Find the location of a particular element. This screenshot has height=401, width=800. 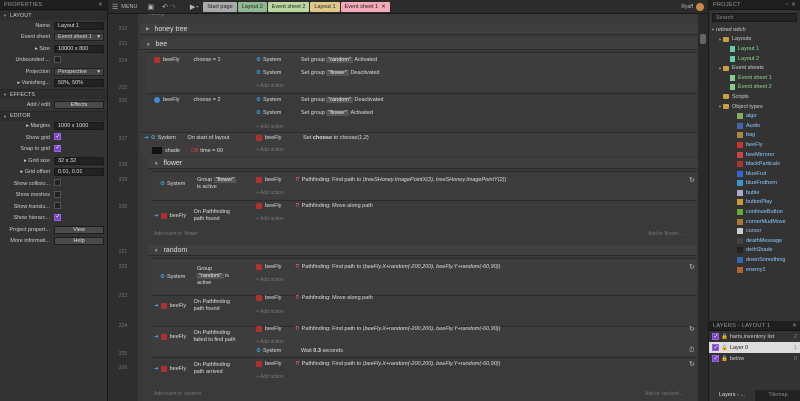

tree-item-event-sheet-1: Event sheet 1 is located at coordinates (755, 78).